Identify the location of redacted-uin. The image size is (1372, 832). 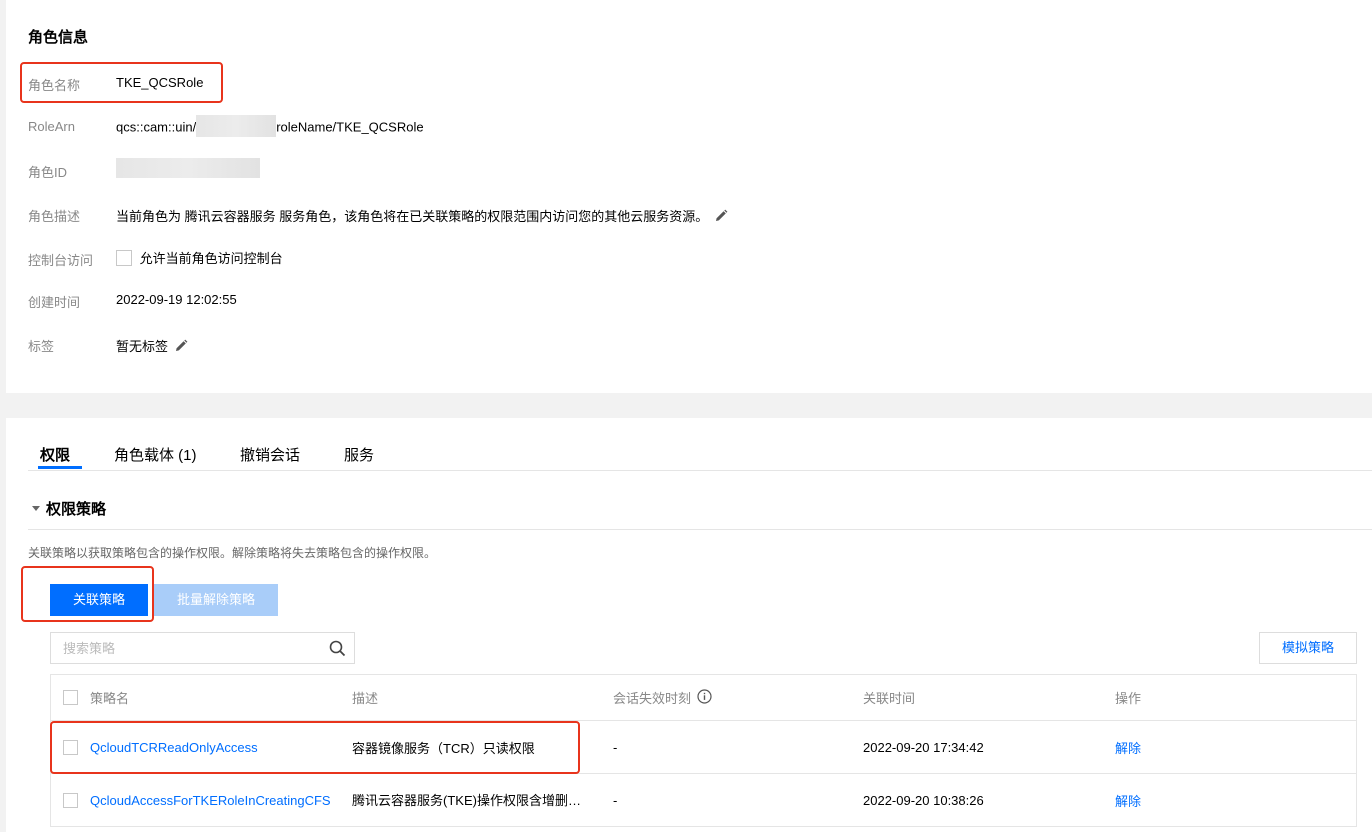
(236, 126).